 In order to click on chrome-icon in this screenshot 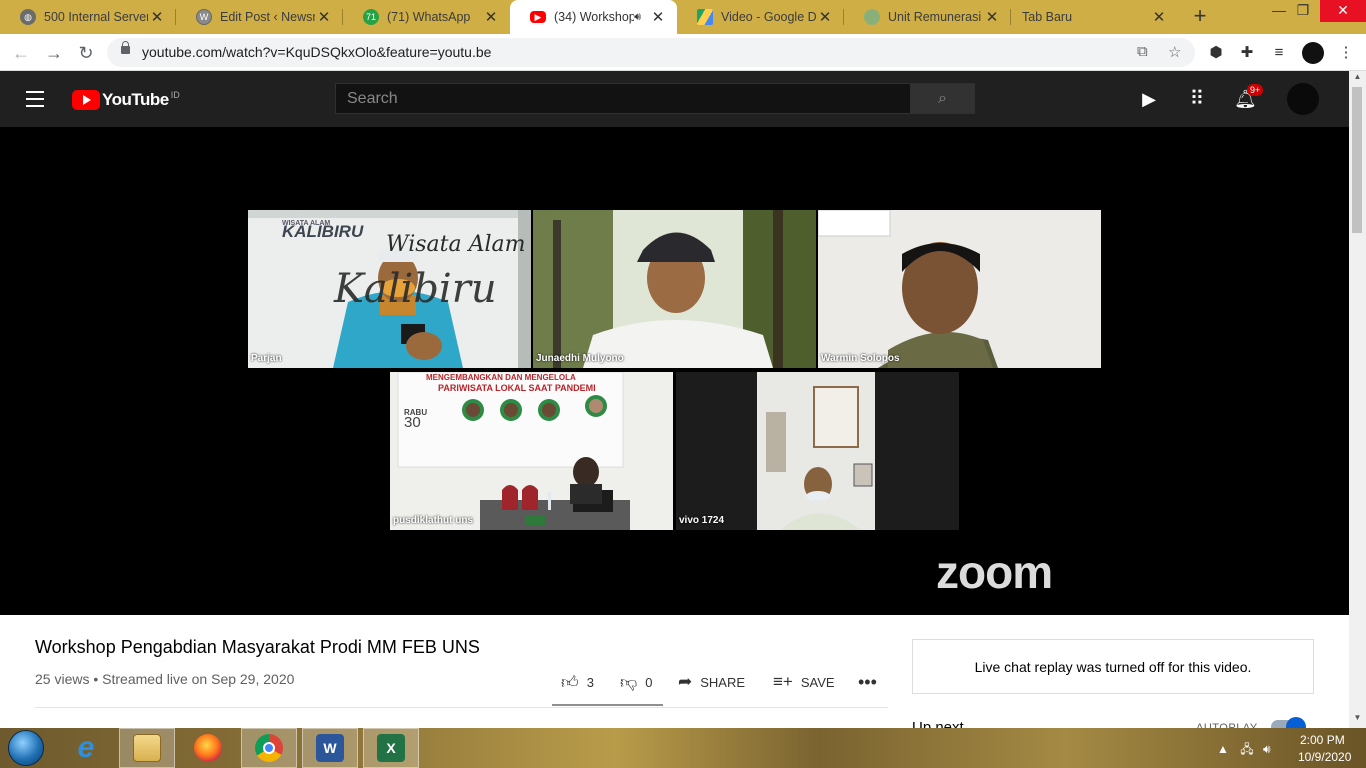, I will do `click(269, 748)`.